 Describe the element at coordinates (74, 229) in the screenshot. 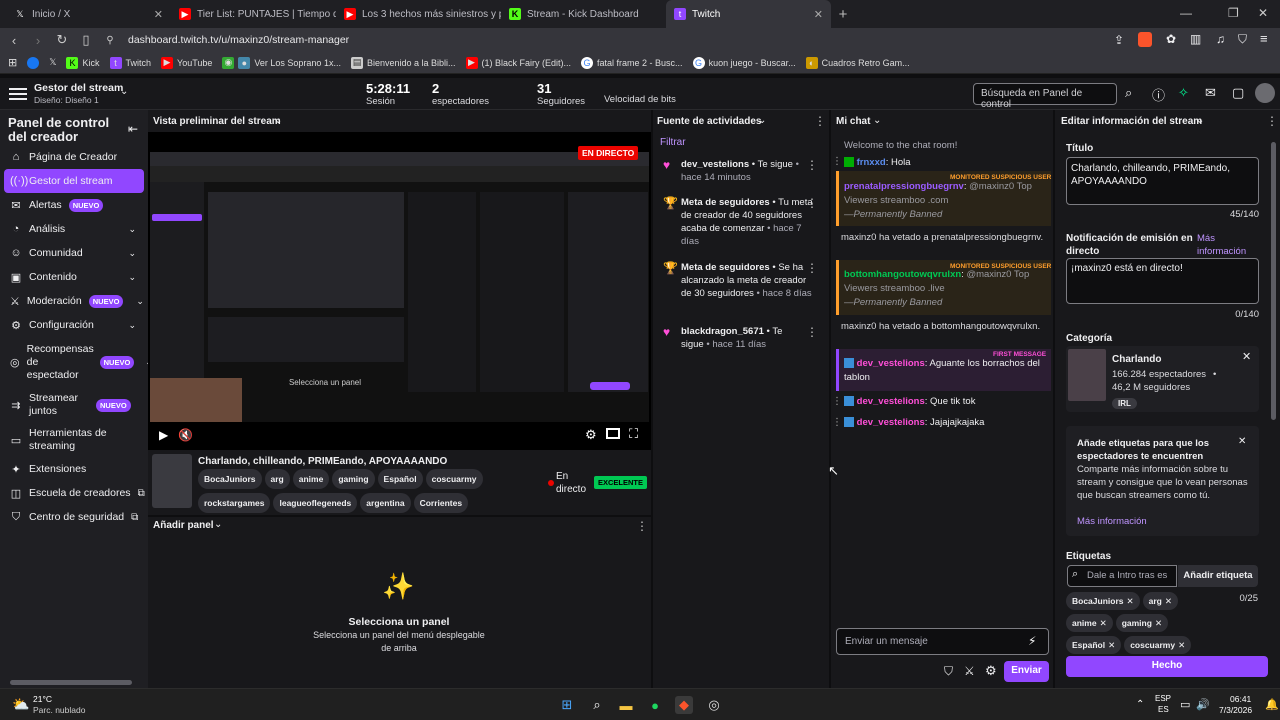

I see `sidebar-item-analisis: ◔ Análisis ⌄` at that location.